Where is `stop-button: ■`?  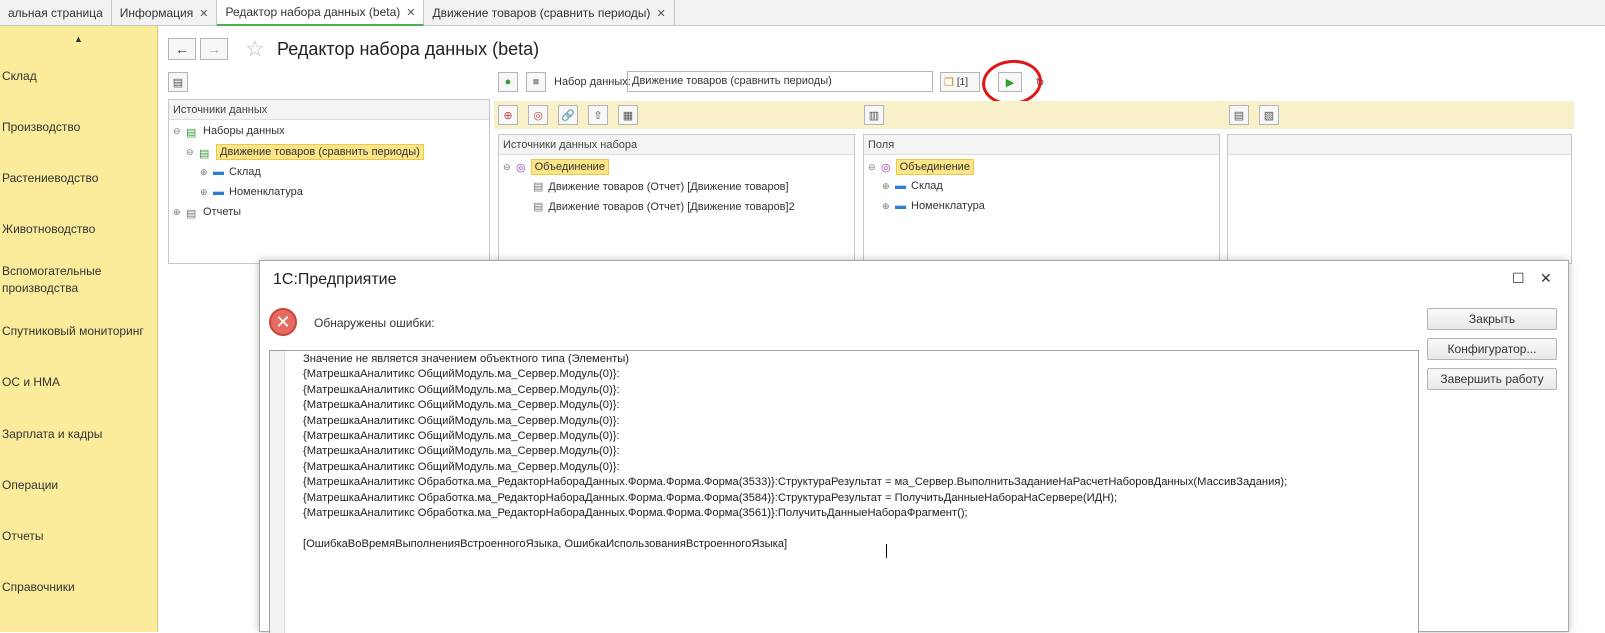
stop-button: ■ is located at coordinates (536, 82).